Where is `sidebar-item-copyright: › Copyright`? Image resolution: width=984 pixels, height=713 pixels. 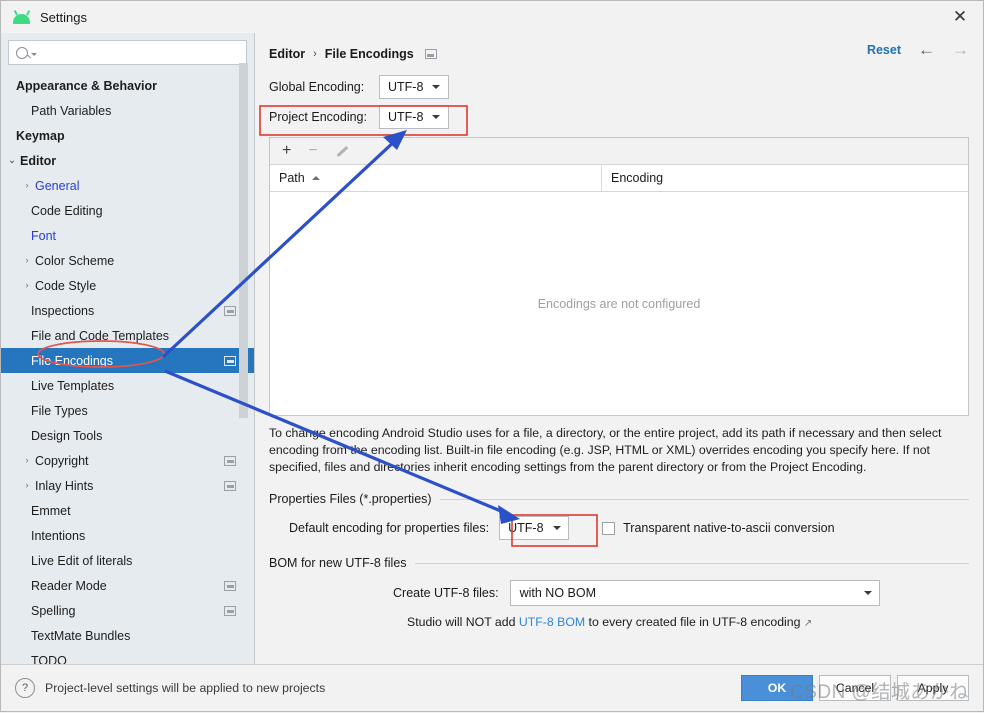 sidebar-item-copyright: › Copyright is located at coordinates (127, 460).